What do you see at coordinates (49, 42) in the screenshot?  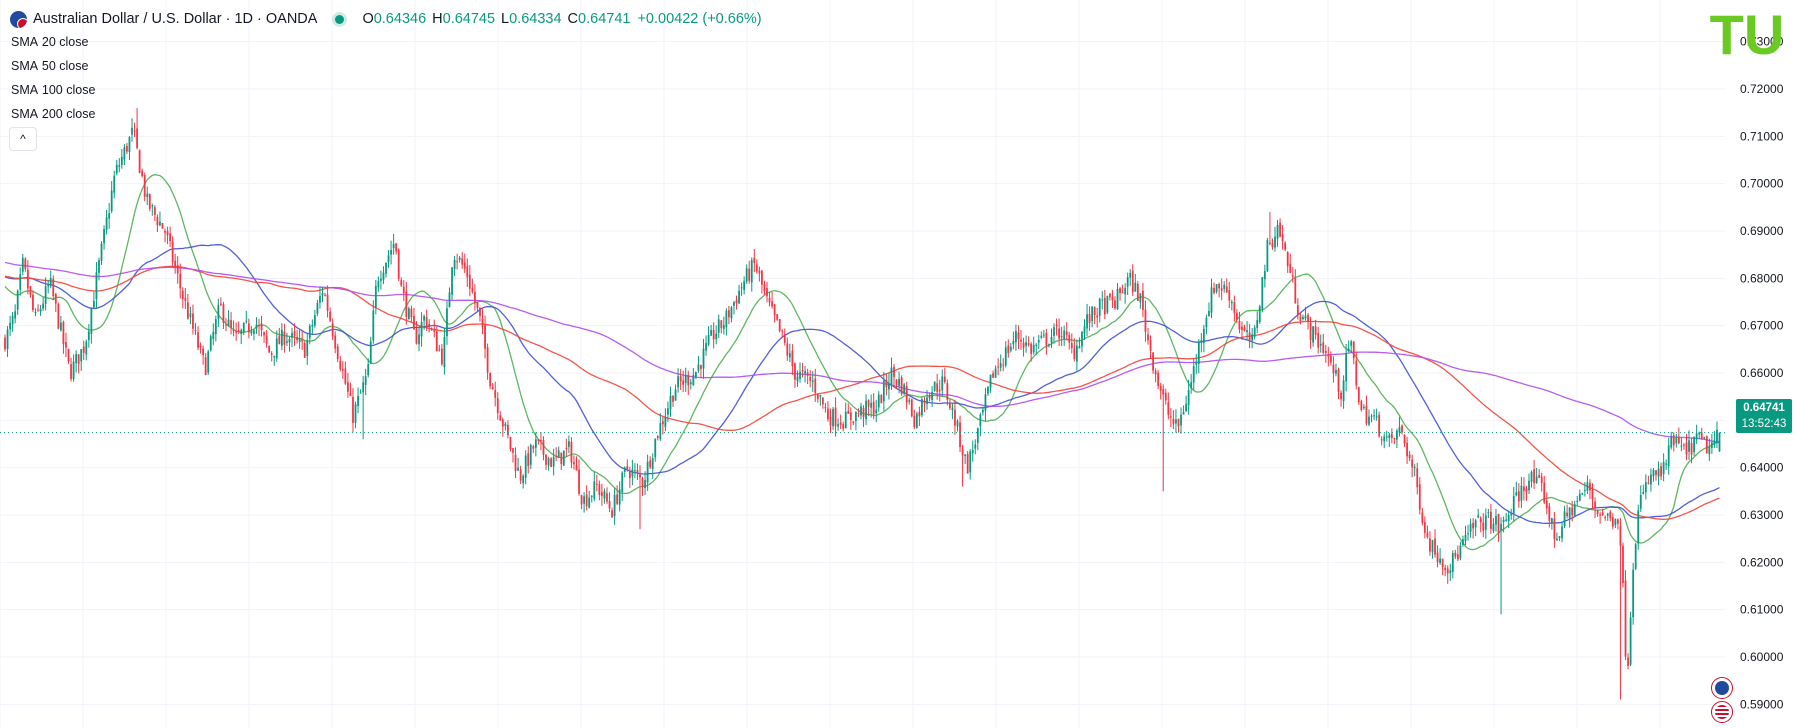 I see `sma-20-legend: SMA 20 close` at bounding box center [49, 42].